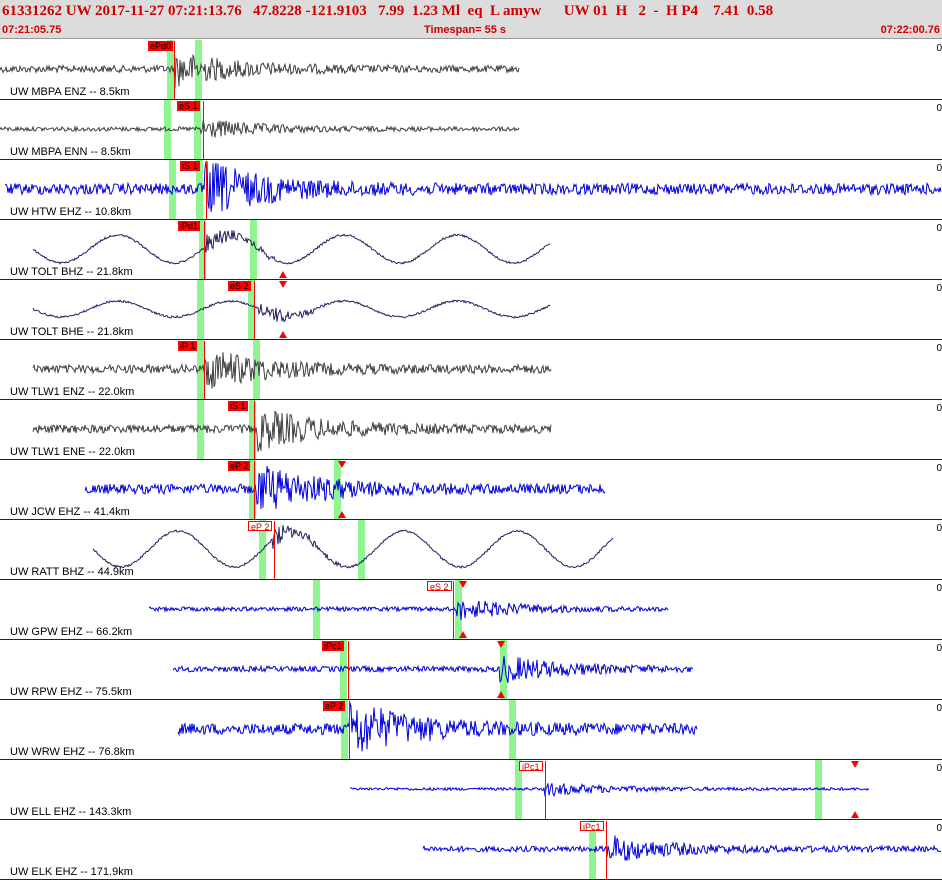  I want to click on channel-label: UW RPW EHZ -- 75.5km, so click(71, 692).